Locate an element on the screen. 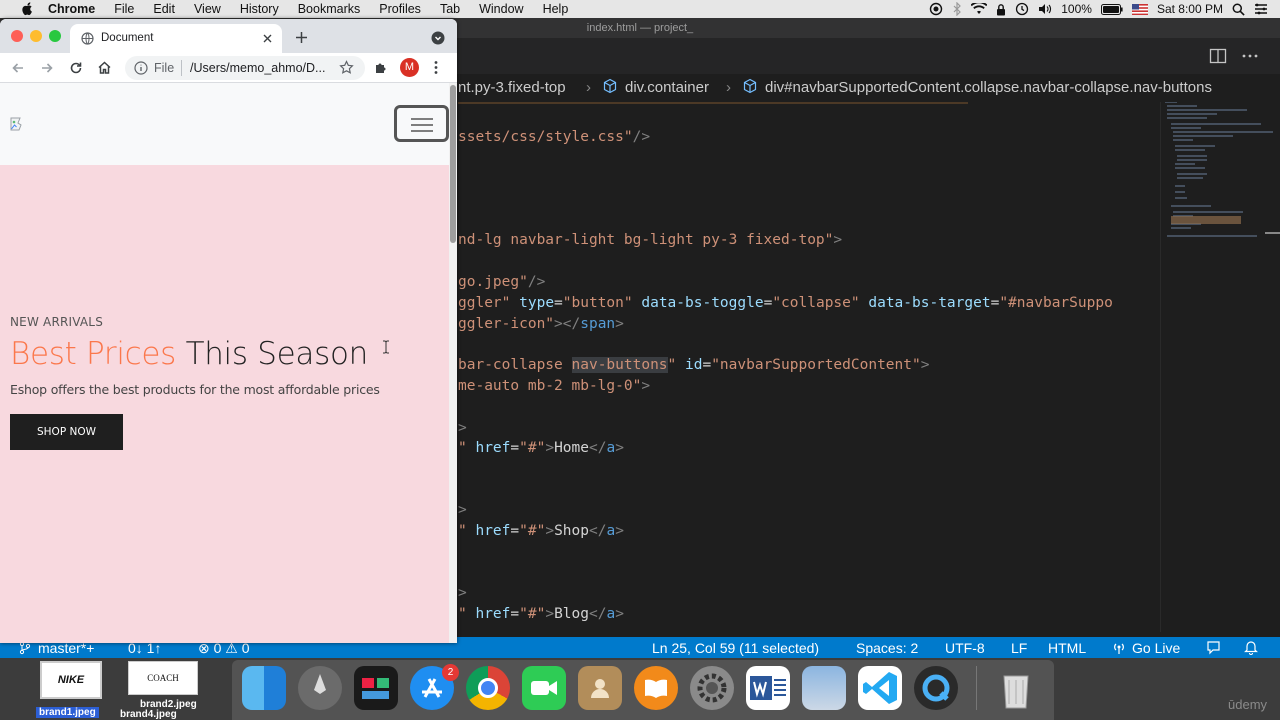 The image size is (1280, 720). desktop-file-thumbnail: COACH is located at coordinates (163, 678).